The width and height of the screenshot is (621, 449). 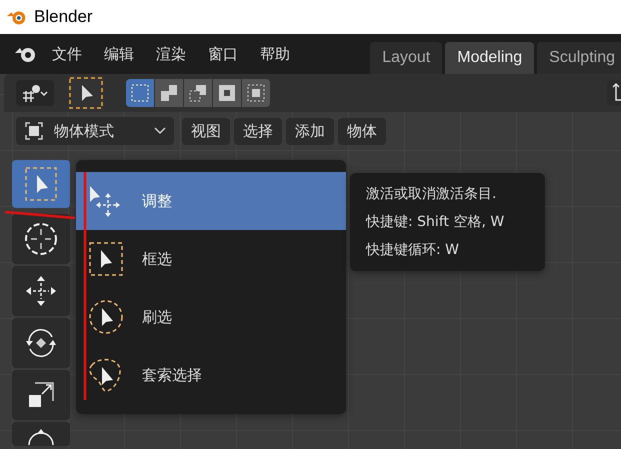 What do you see at coordinates (211, 201) in the screenshot?
I see `tool-menu-item: 调整` at bounding box center [211, 201].